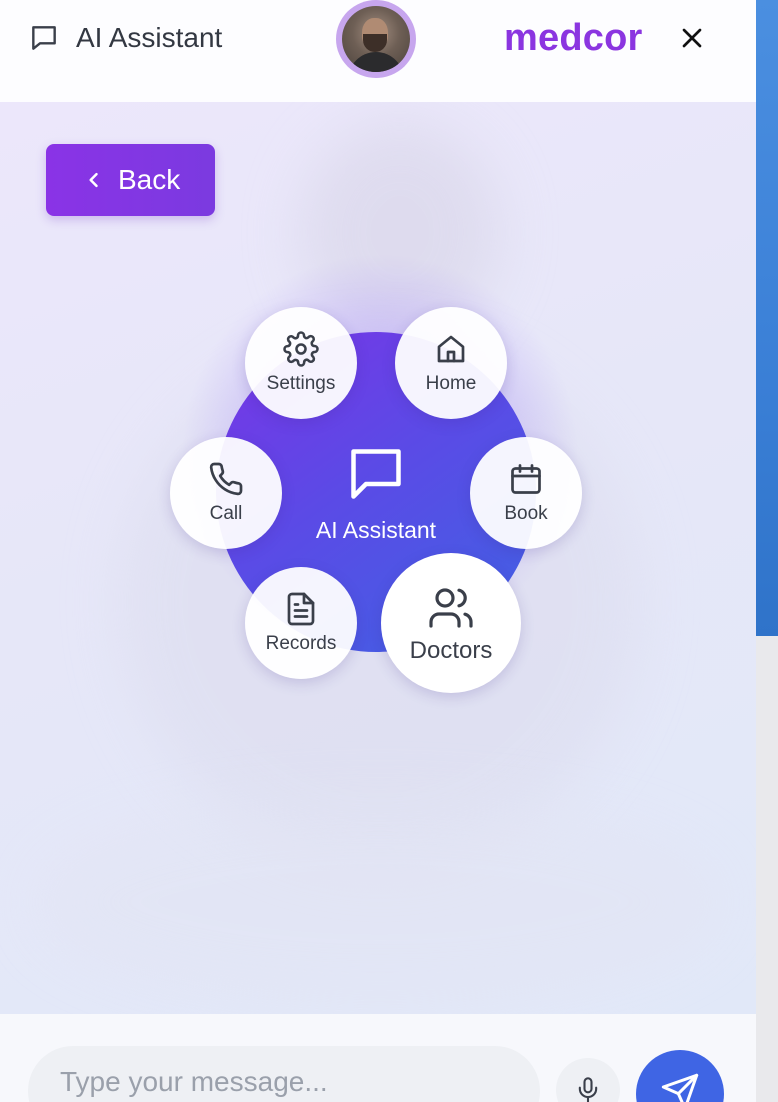 Image resolution: width=778 pixels, height=1102 pixels. I want to click on avatar-shirt, so click(376, 62).